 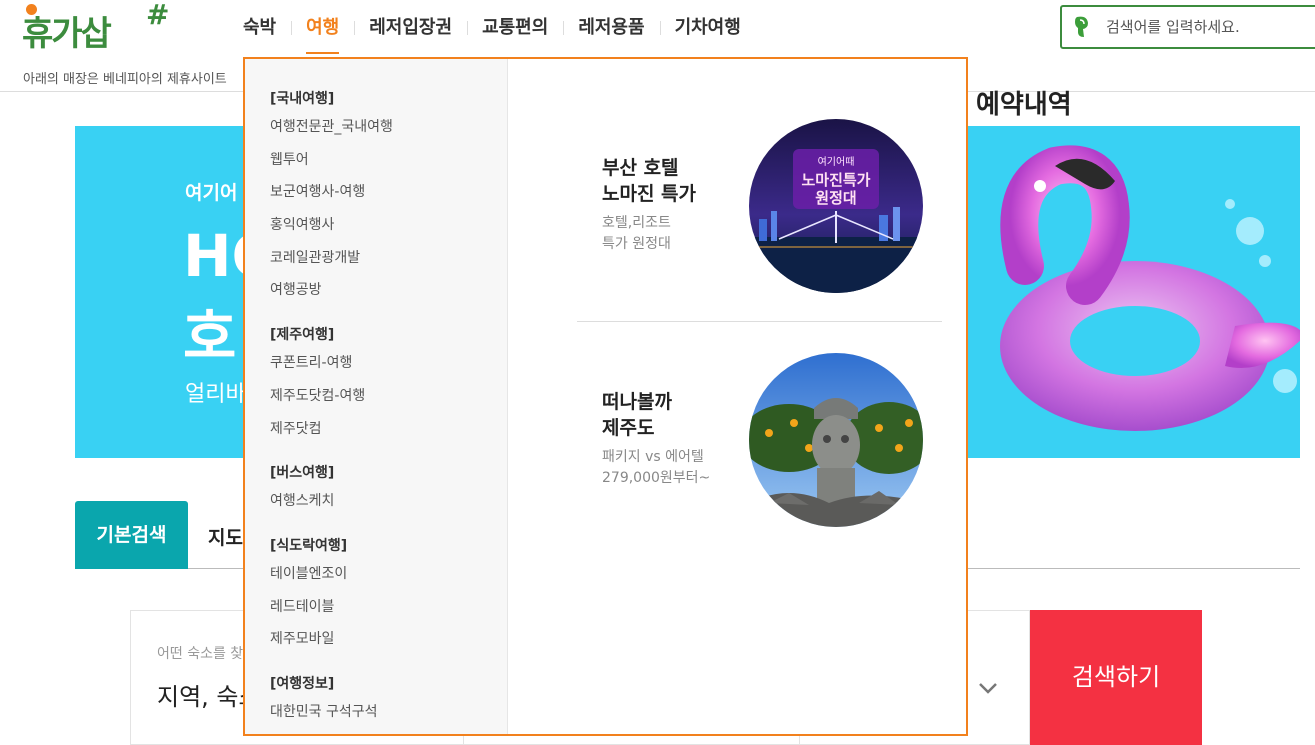 I want to click on category-link: 웹투어, so click(x=388, y=164).